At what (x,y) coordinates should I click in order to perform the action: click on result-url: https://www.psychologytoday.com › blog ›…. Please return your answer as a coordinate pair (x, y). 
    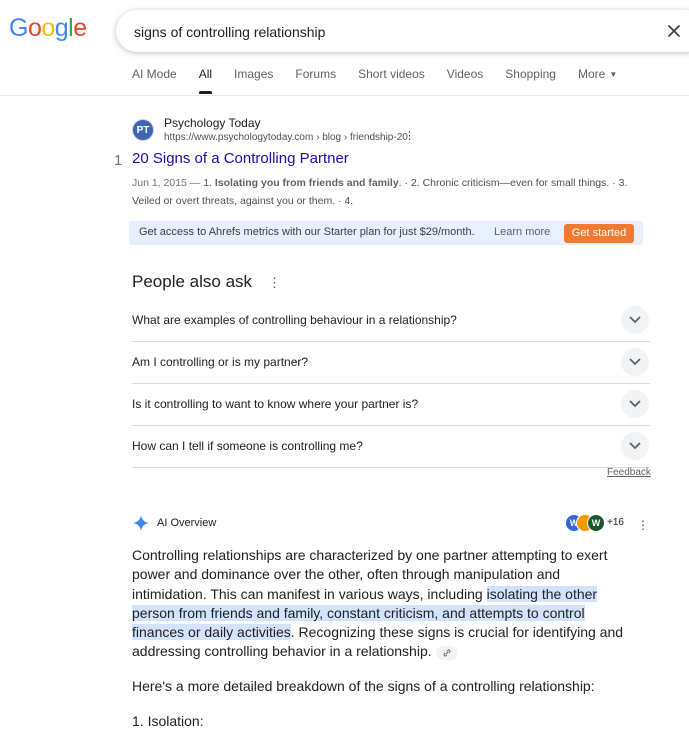
    Looking at the image, I should click on (286, 137).